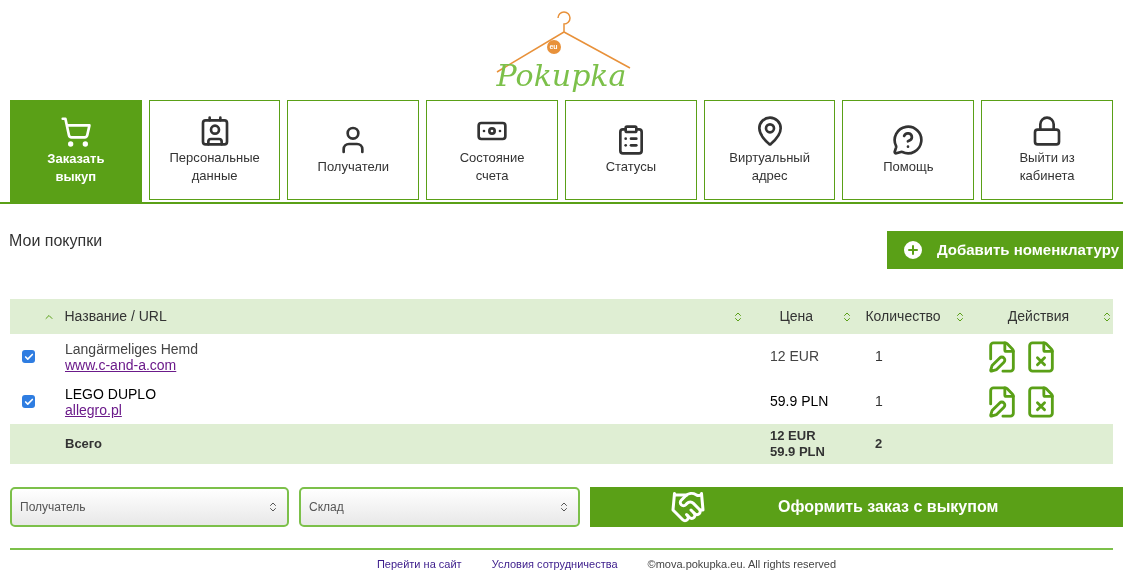 Image resolution: width=1123 pixels, height=571 pixels. Describe the element at coordinates (84, 444) in the screenshot. I see `total-label: Всего` at that location.